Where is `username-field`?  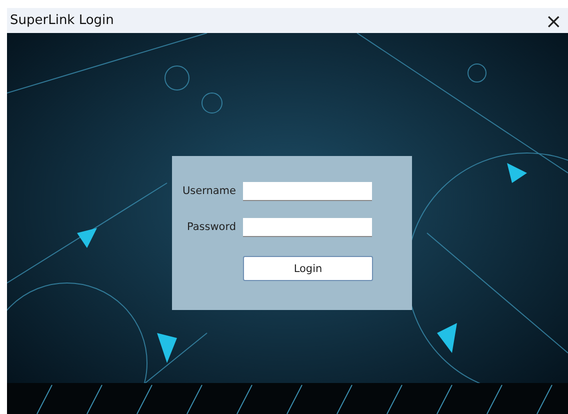
username-field is located at coordinates (307, 191).